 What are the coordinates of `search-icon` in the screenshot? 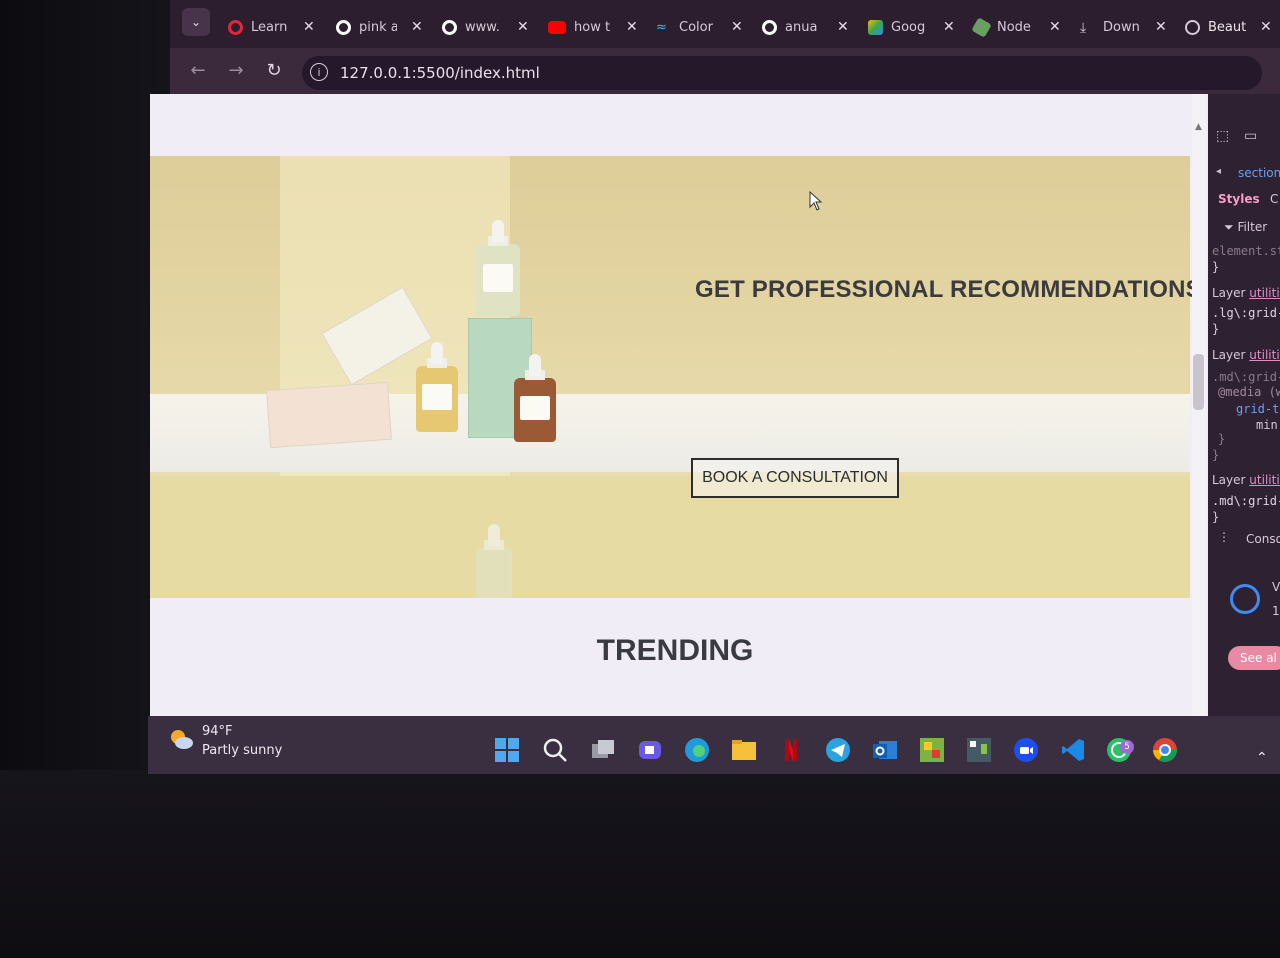 It's located at (555, 750).